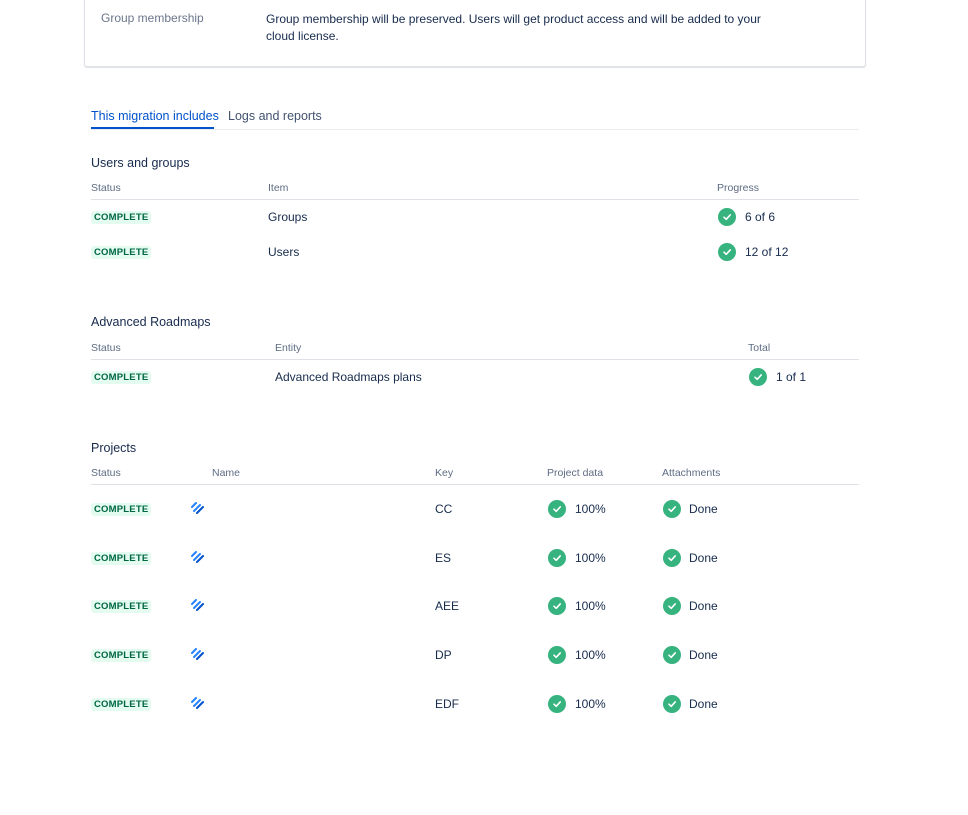 The image size is (968, 815). Describe the element at coordinates (152, 18) in the screenshot. I see `group-membership-label: Group membership` at that location.